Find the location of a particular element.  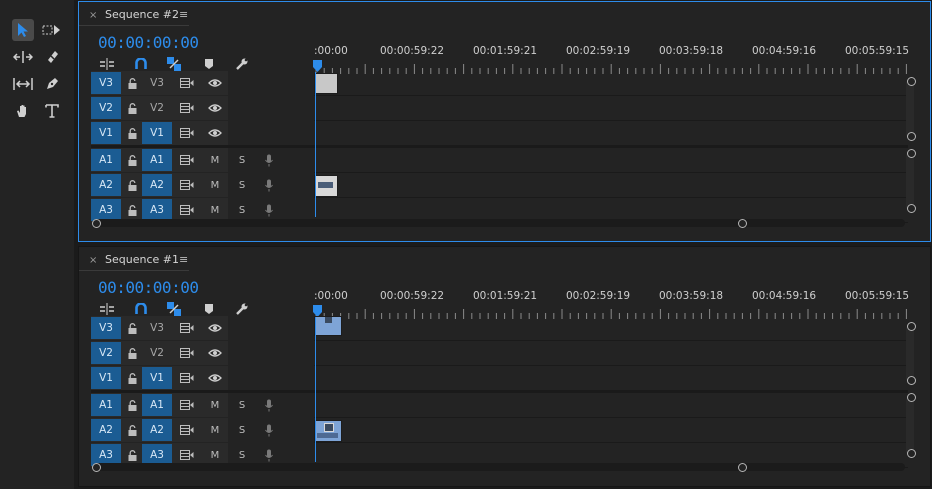

zoom-scrollbar-right-handle is located at coordinates (742, 467).